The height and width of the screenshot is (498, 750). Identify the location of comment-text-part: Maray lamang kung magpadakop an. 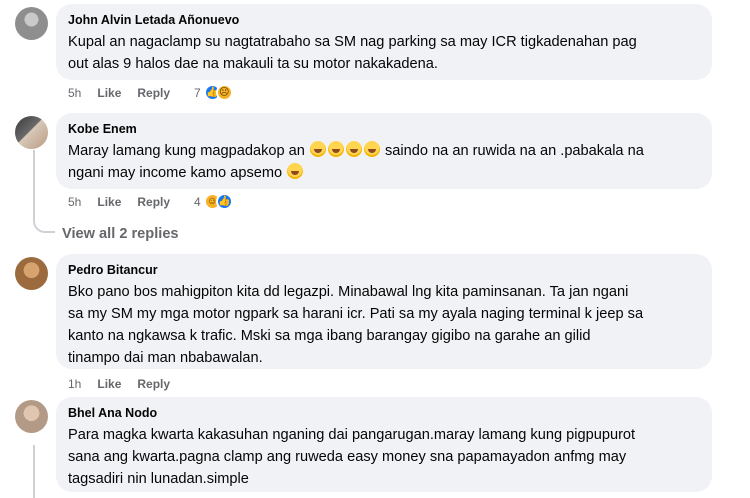
(188, 151).